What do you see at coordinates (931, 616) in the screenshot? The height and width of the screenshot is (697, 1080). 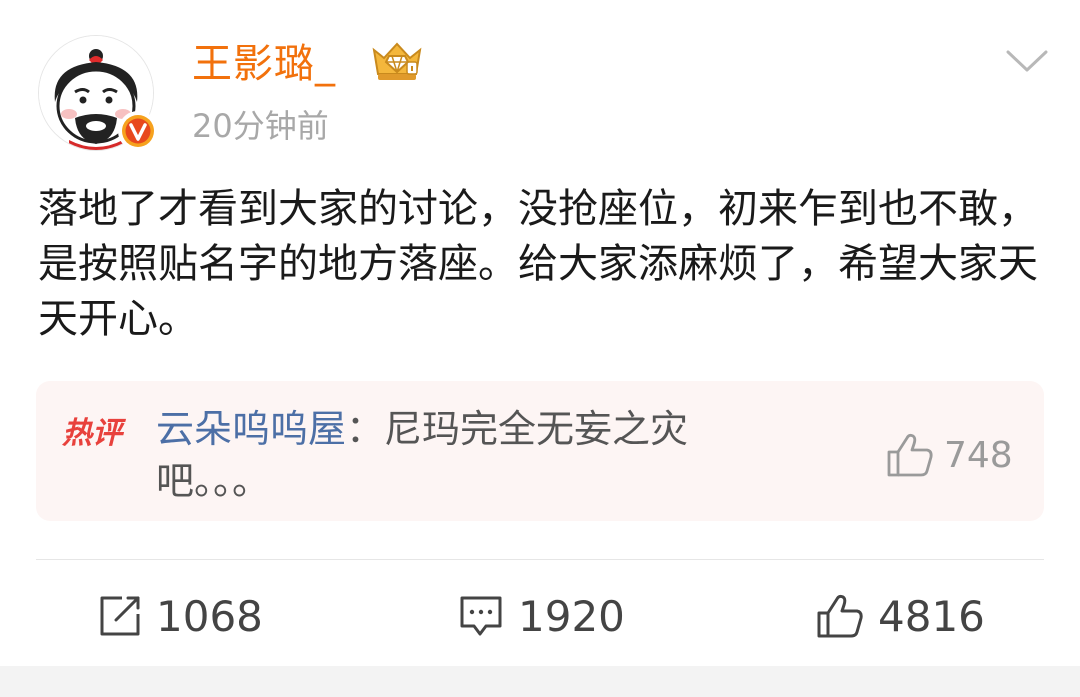 I see `like-count: 4816` at bounding box center [931, 616].